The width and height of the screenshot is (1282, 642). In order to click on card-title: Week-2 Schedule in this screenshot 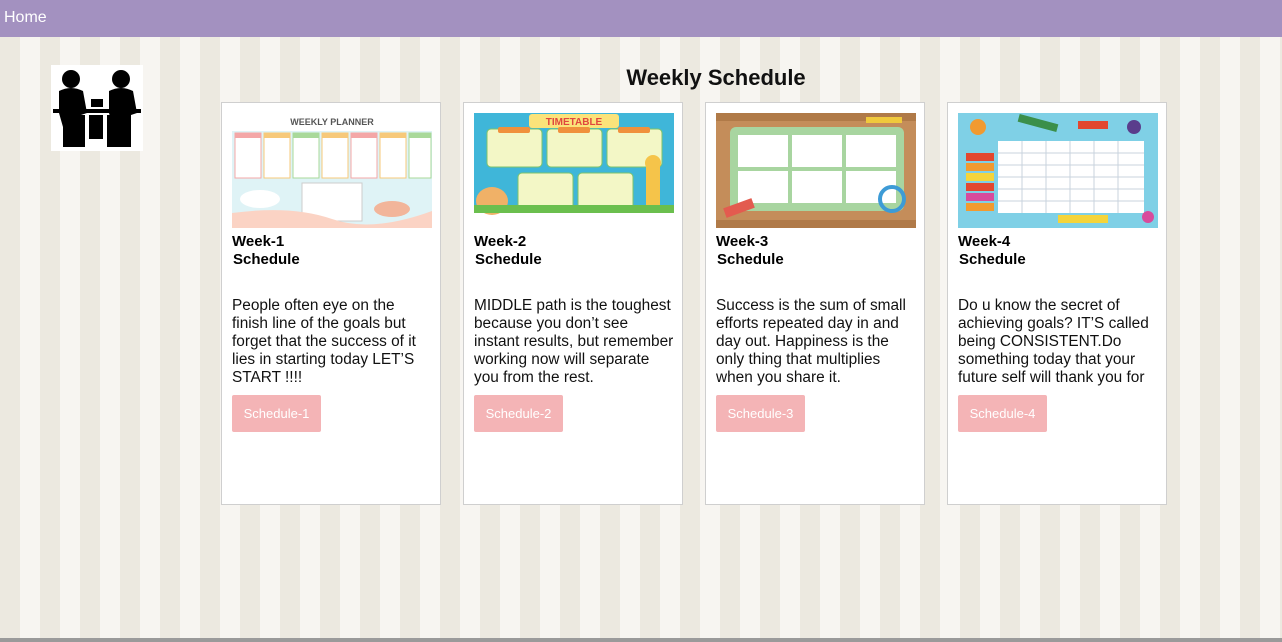, I will do `click(574, 251)`.